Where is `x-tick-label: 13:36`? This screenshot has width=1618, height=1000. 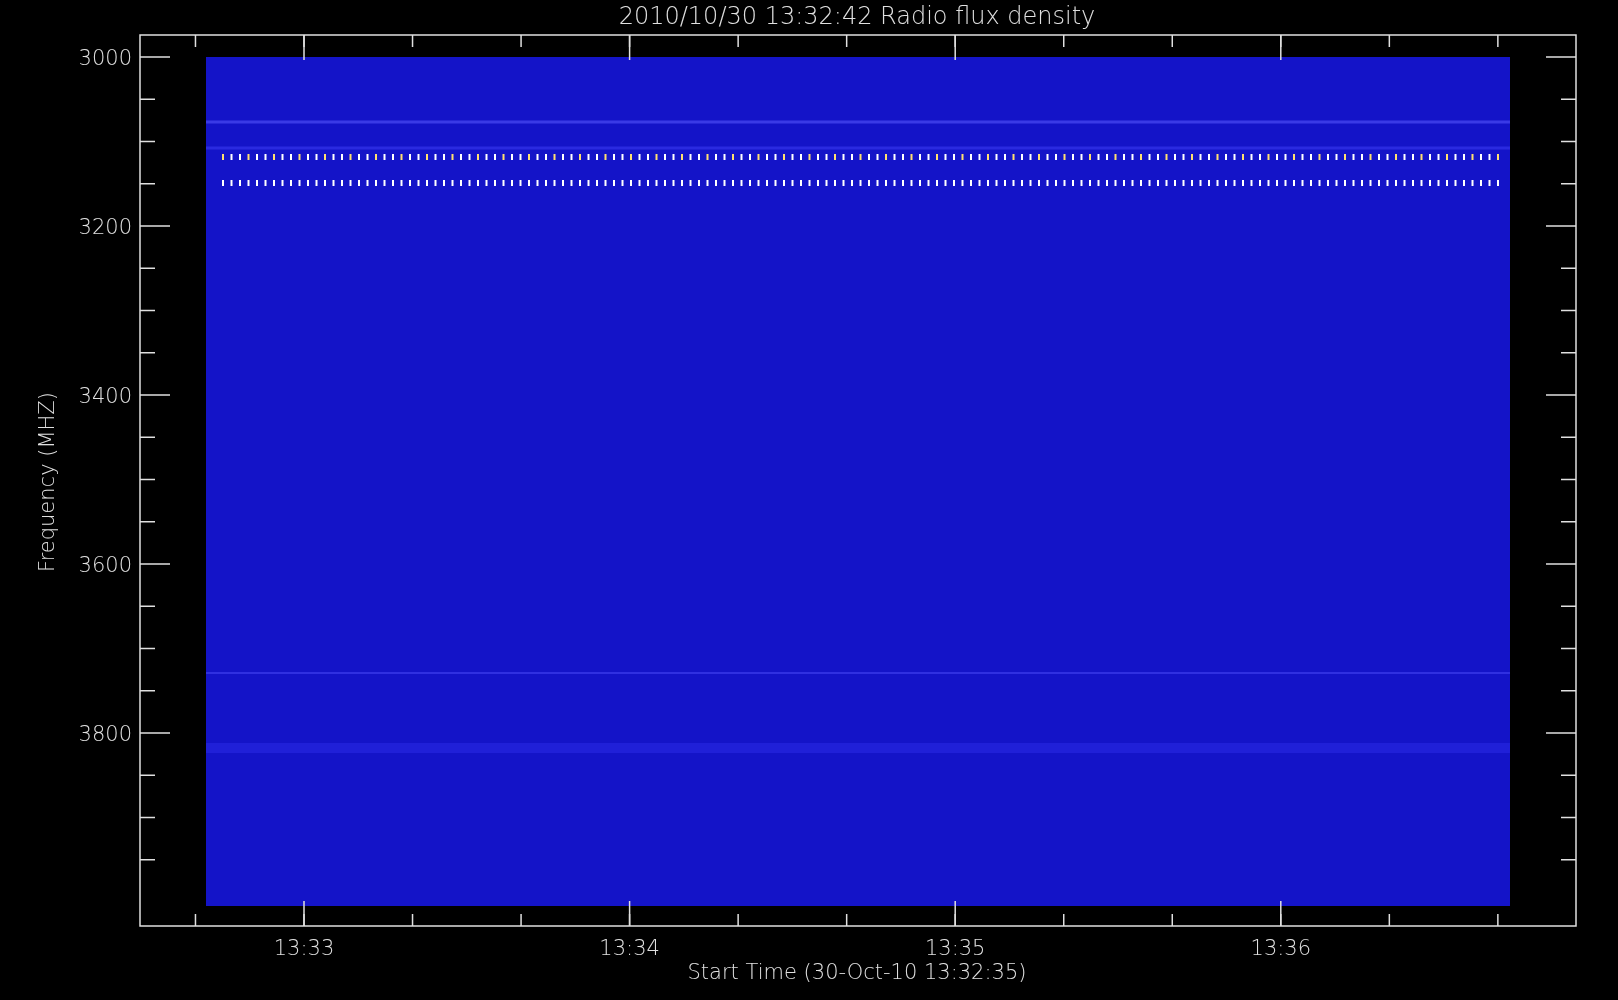
x-tick-label: 13:36 is located at coordinates (1281, 948).